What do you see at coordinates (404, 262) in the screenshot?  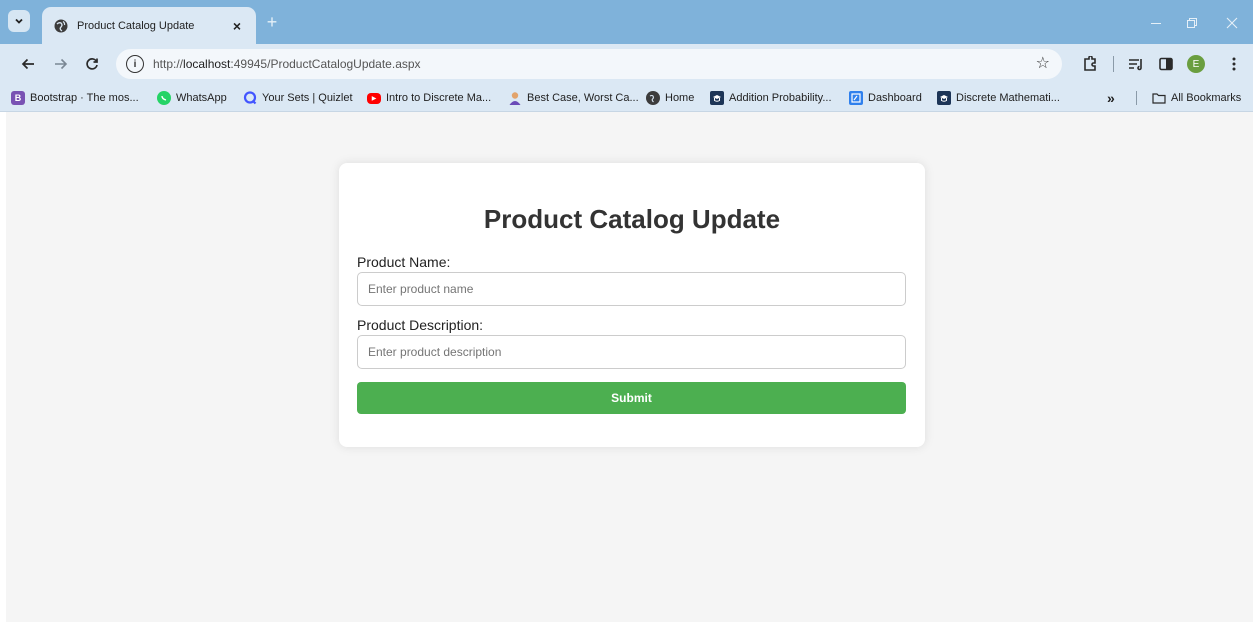 I see `product-name-label: Product Name:` at bounding box center [404, 262].